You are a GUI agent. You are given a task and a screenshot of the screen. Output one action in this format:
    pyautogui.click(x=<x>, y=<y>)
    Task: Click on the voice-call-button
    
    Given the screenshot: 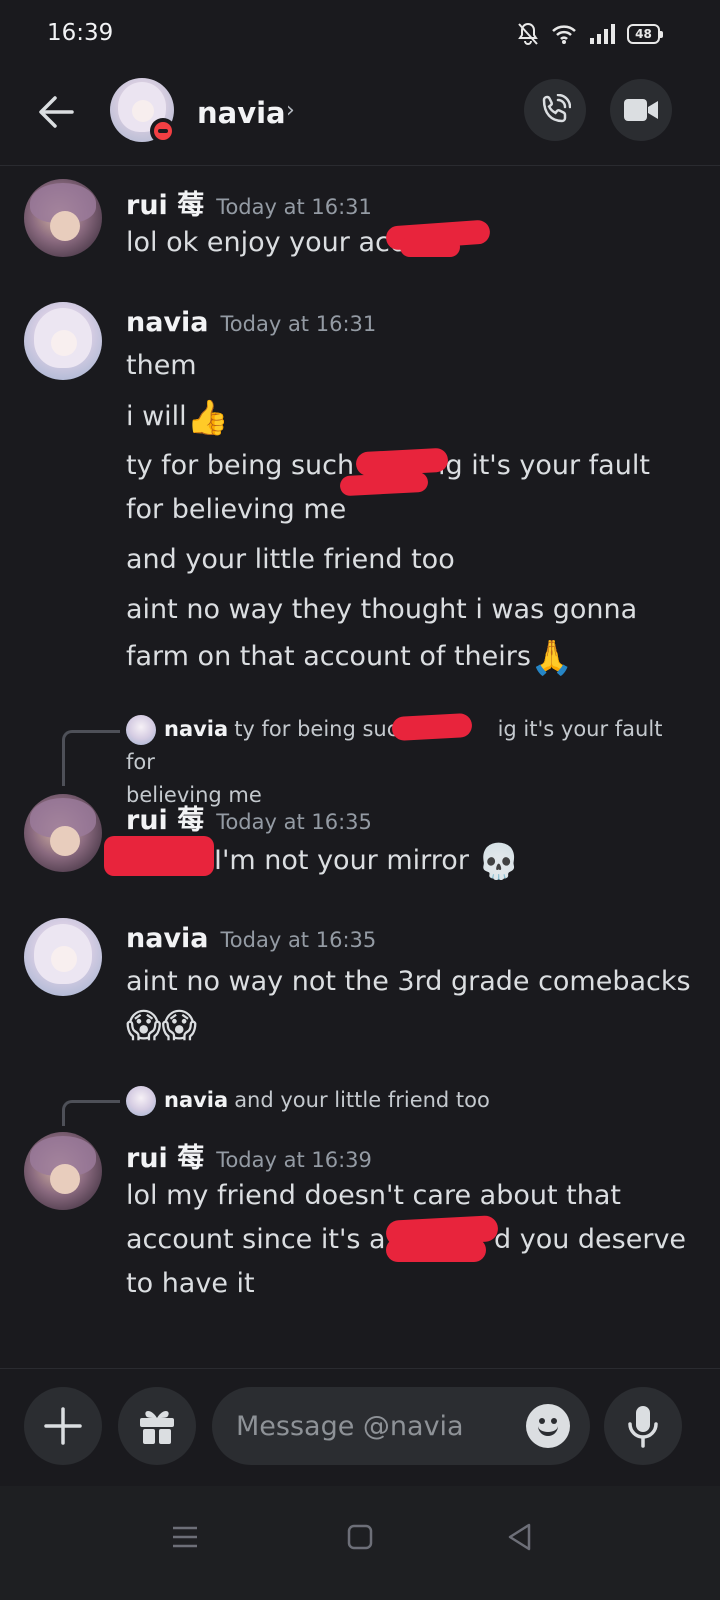 What is the action you would take?
    pyautogui.click(x=555, y=110)
    